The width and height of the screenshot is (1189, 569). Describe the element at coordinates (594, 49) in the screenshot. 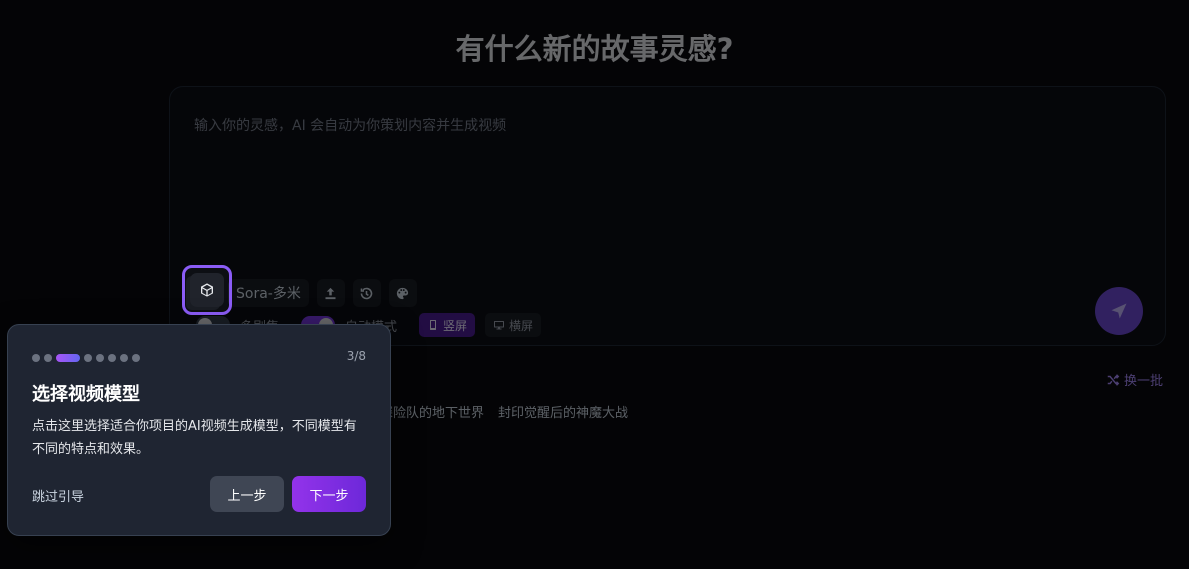

I see `page-title: 有什么新的故事灵感?` at that location.